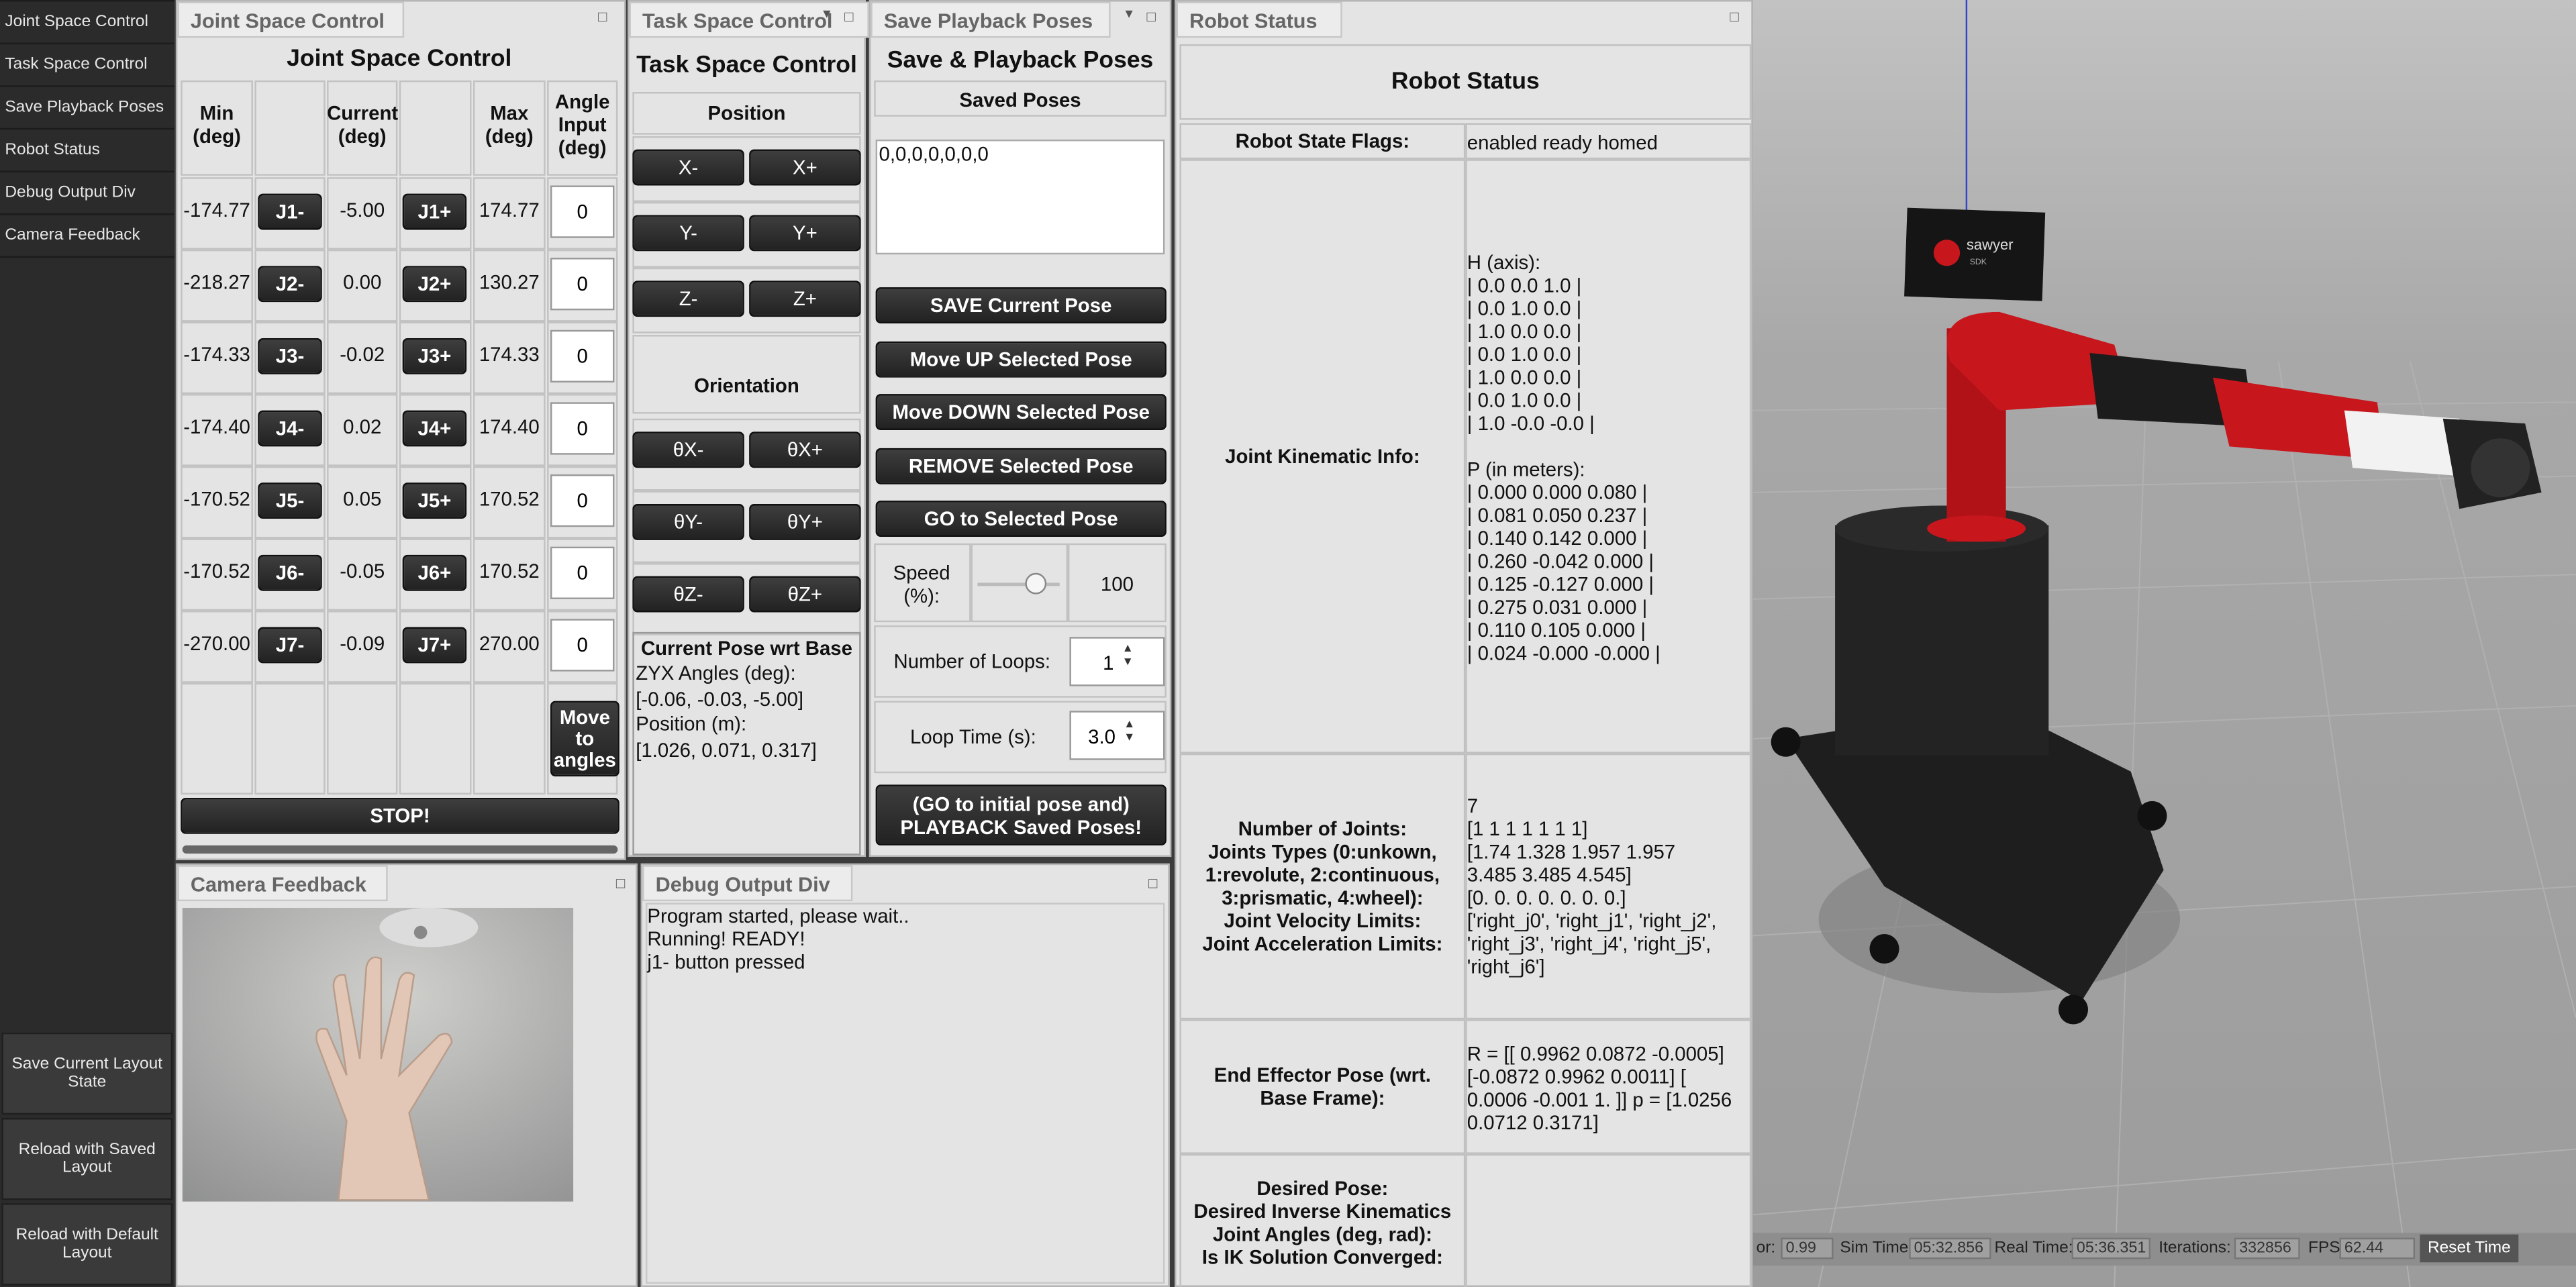 This screenshot has width=2576, height=1287. What do you see at coordinates (290, 500) in the screenshot?
I see `joint-decrement-button: J5-` at bounding box center [290, 500].